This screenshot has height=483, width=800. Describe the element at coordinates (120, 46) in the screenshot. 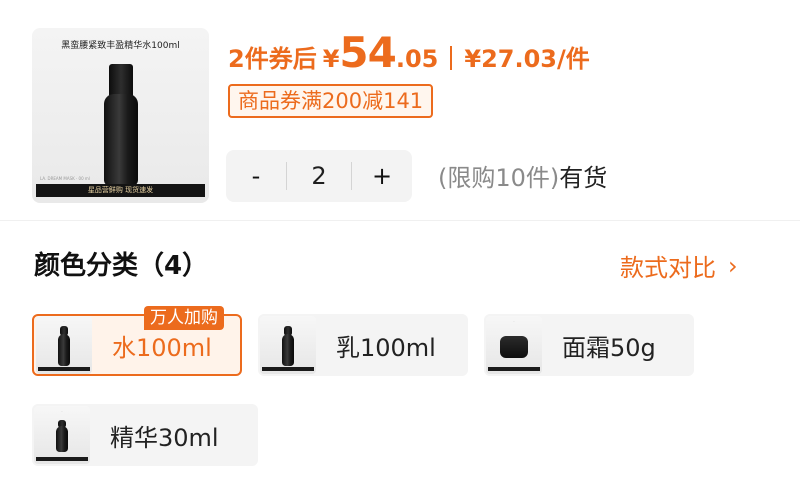

I see `product-image-caption: 黑蛮腰紧致丰盈精华水100ml` at that location.